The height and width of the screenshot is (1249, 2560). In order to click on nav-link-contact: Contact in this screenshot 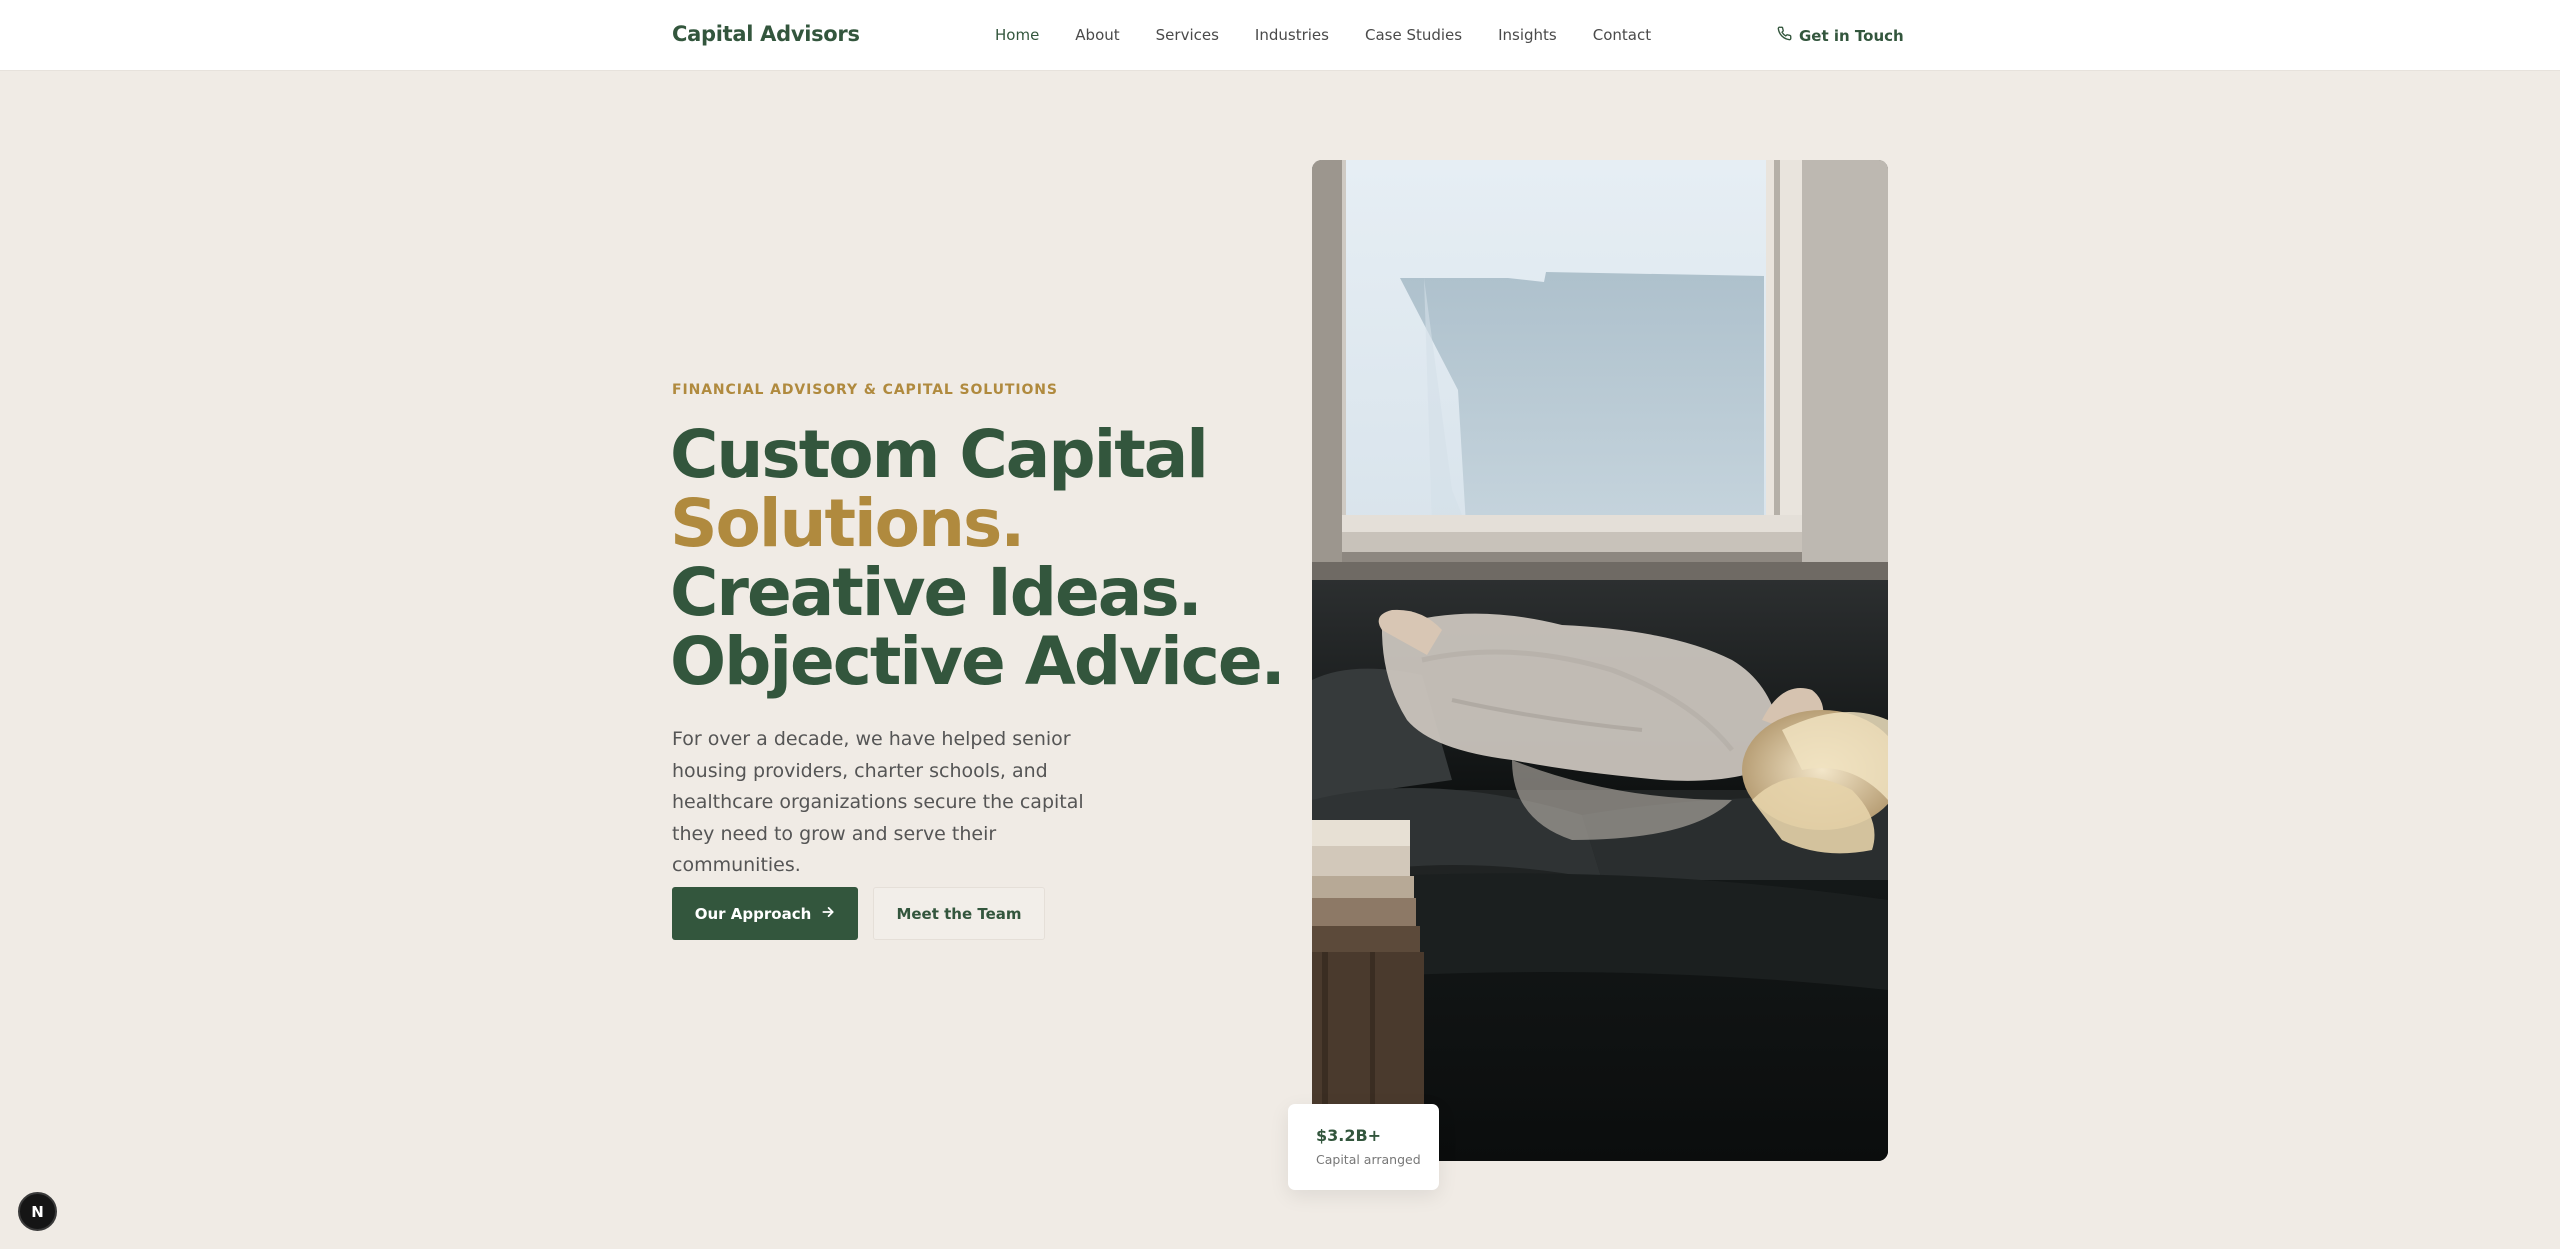, I will do `click(1622, 35)`.